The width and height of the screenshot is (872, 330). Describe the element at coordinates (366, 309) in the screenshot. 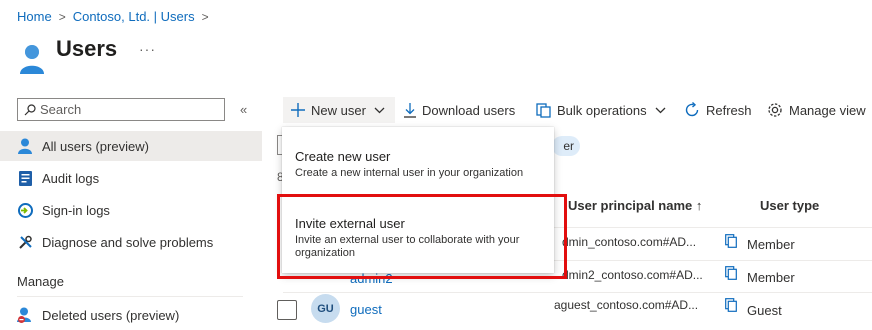

I see `user-name-link: guest` at that location.